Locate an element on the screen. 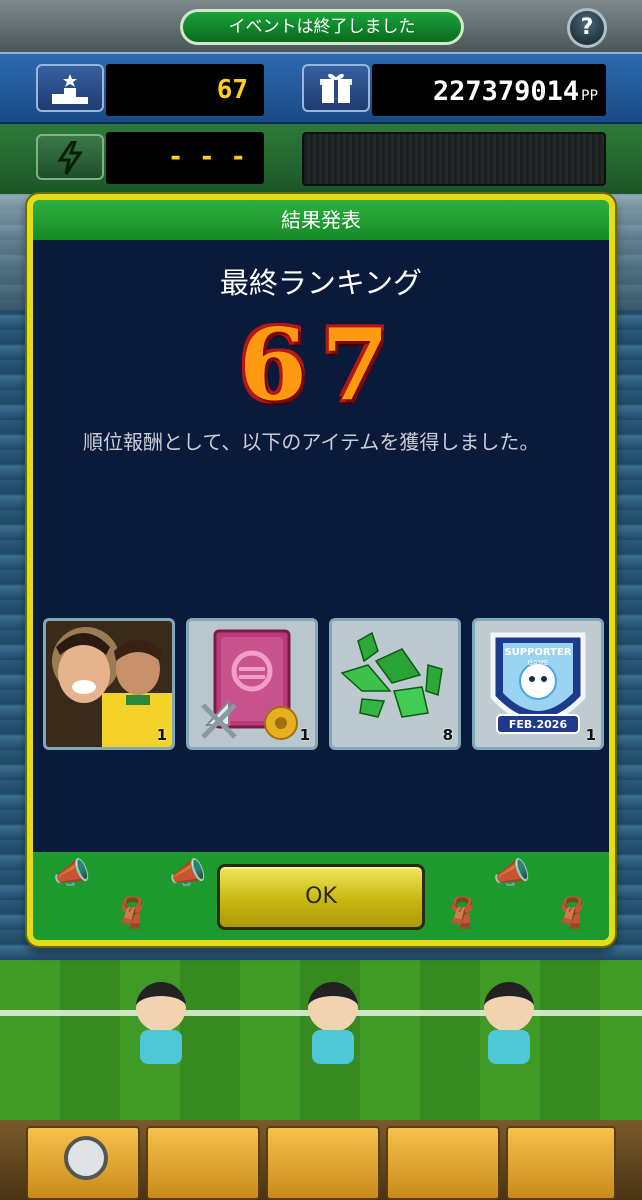 This screenshot has height=1200, width=642. podium-icon is located at coordinates (70, 88).